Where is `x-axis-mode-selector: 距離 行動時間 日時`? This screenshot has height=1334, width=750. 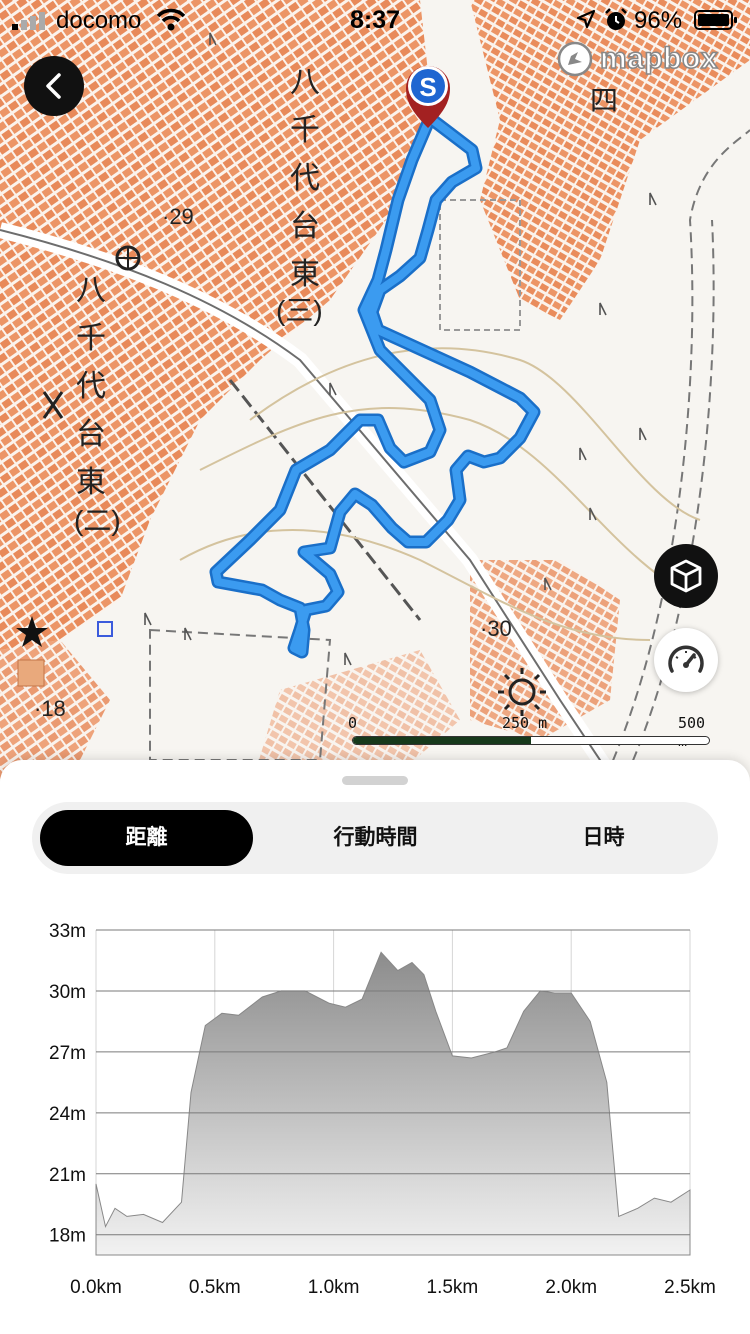
x-axis-mode-selector: 距離 行動時間 日時 is located at coordinates (375, 838).